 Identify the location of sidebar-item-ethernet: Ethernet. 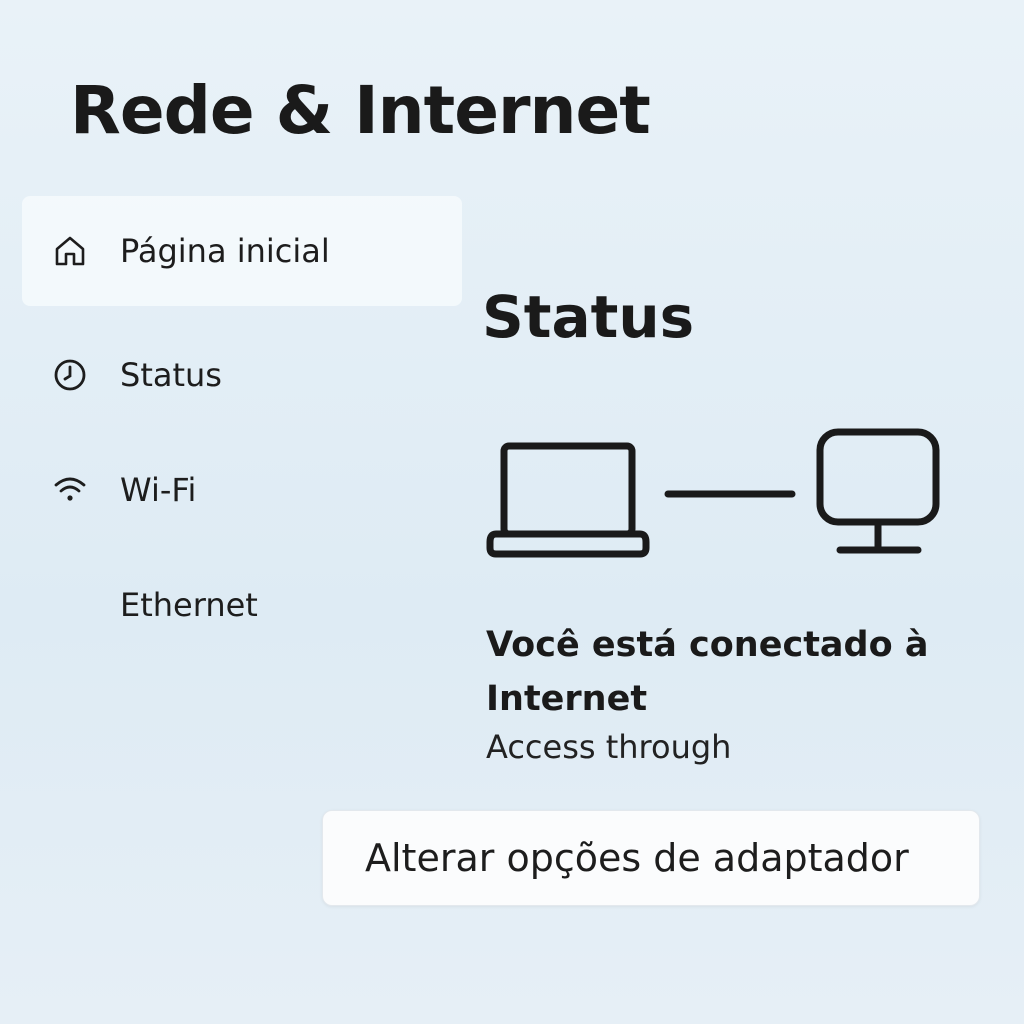
(242, 605).